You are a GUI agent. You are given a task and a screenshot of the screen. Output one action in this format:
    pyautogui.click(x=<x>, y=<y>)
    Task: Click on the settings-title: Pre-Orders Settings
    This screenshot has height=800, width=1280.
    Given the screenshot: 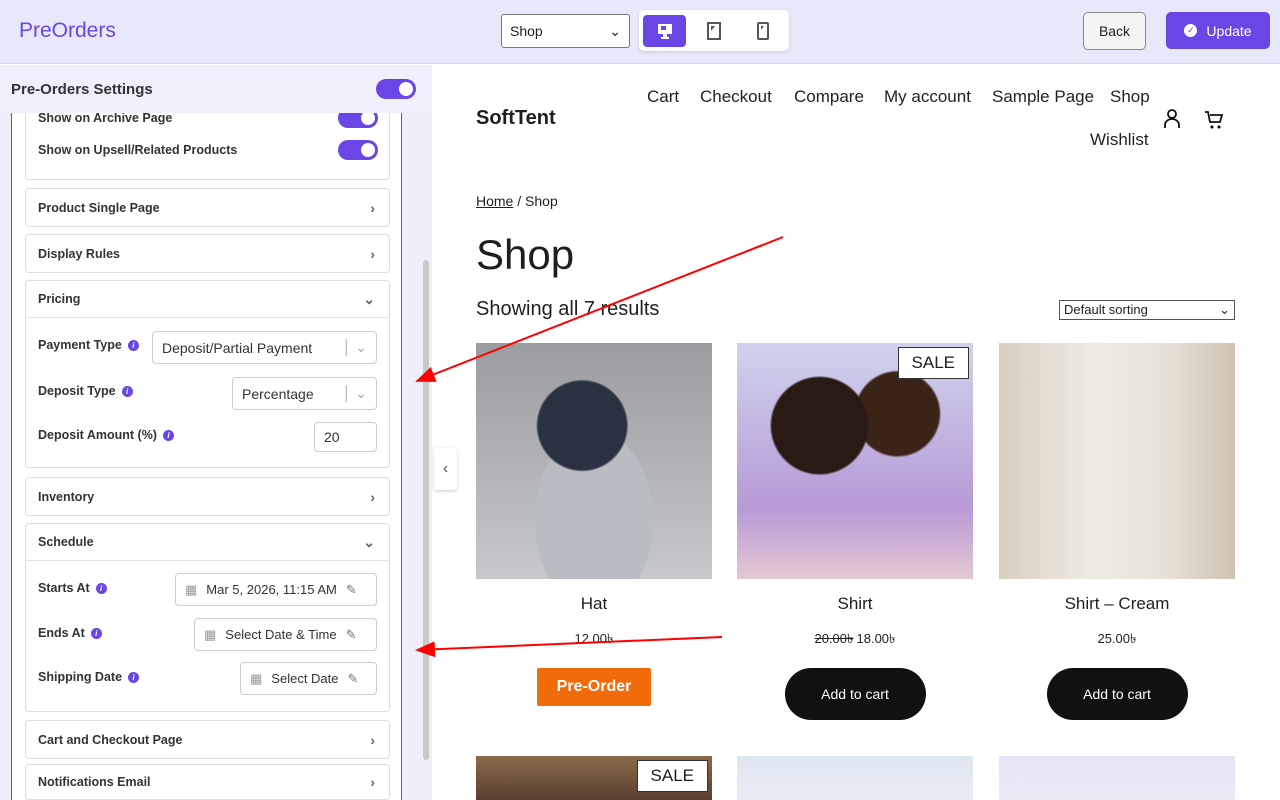 What is the action you would take?
    pyautogui.click(x=82, y=89)
    